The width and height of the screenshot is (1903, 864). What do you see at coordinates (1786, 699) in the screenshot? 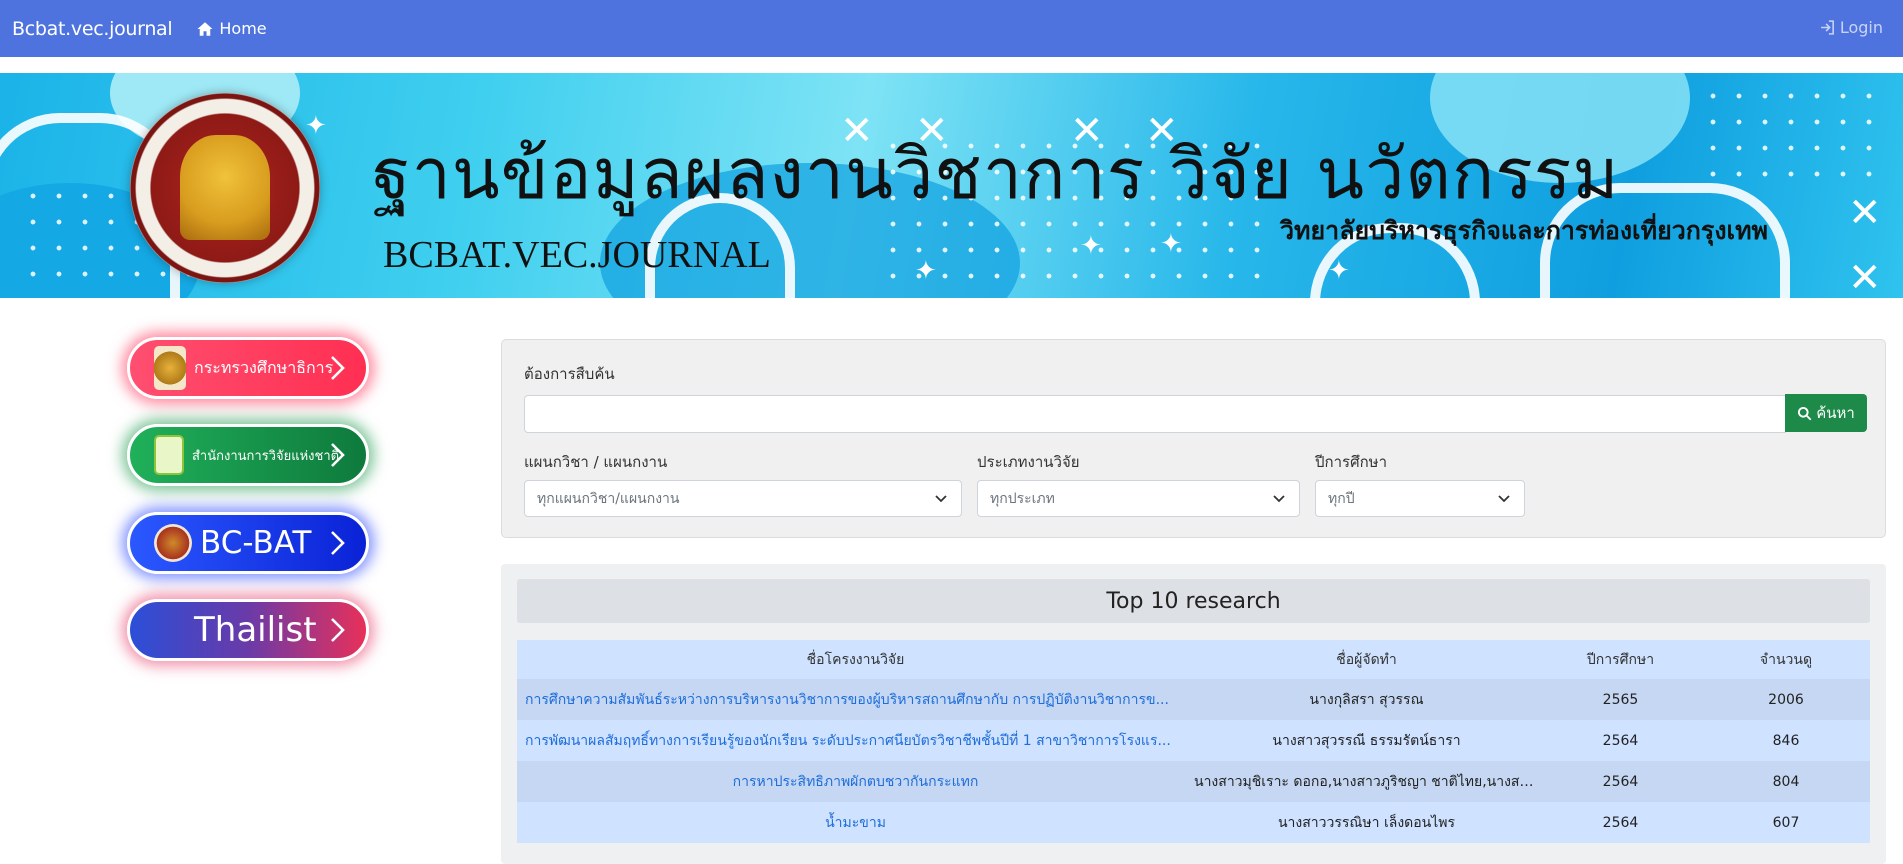
I see `research-views: 2006` at bounding box center [1786, 699].